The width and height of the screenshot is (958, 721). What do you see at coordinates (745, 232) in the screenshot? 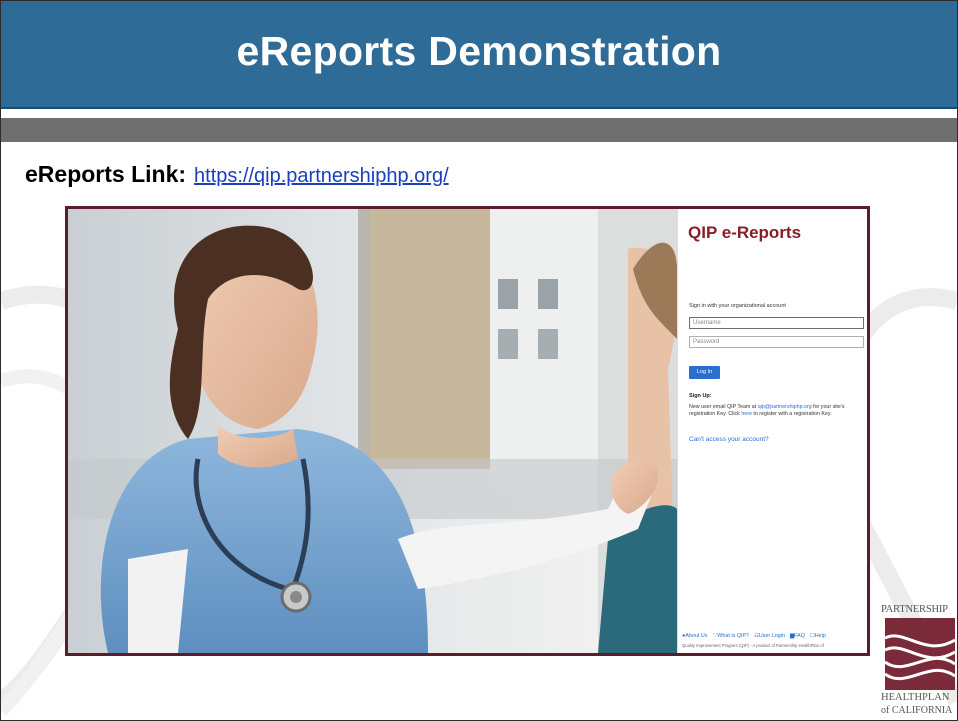
I see `qip-ereports-title: QIP e-Reports` at bounding box center [745, 232].